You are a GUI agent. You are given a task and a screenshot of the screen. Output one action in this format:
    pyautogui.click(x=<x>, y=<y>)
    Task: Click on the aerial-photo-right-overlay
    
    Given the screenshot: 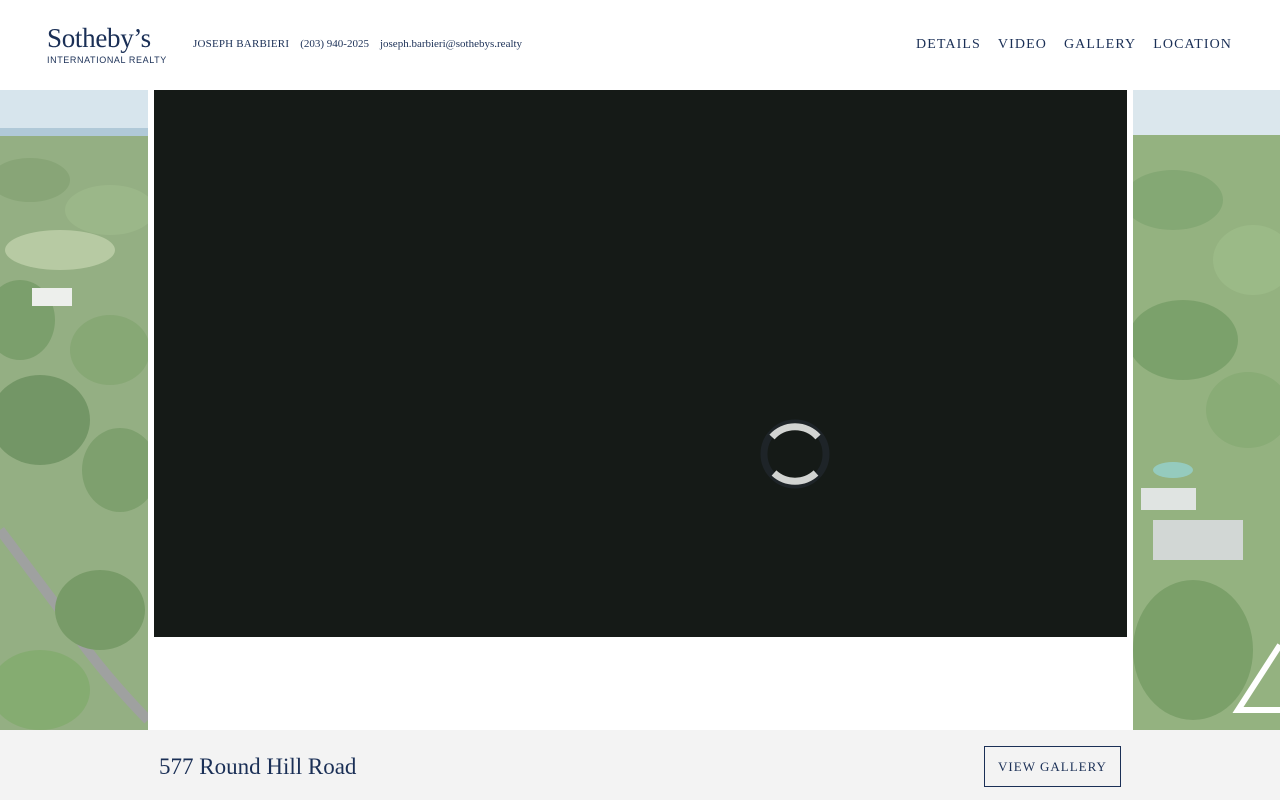 What is the action you would take?
    pyautogui.click(x=1206, y=410)
    